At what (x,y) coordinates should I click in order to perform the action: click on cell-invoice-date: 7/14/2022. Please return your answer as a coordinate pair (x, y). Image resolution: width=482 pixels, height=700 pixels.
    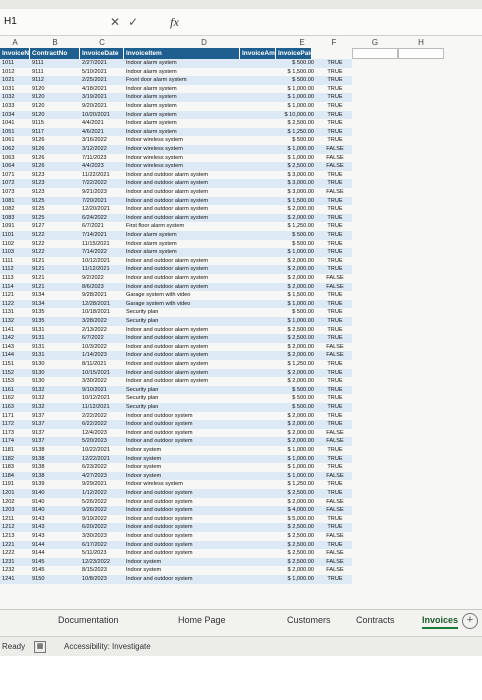
    Looking at the image, I should click on (102, 252).